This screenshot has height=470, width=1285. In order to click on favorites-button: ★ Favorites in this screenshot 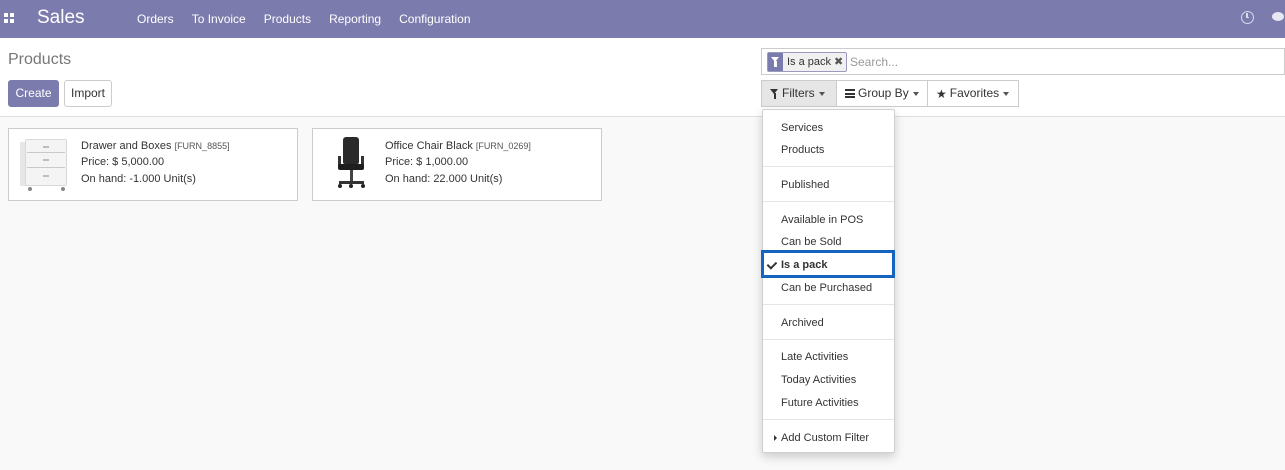, I will do `click(973, 93)`.